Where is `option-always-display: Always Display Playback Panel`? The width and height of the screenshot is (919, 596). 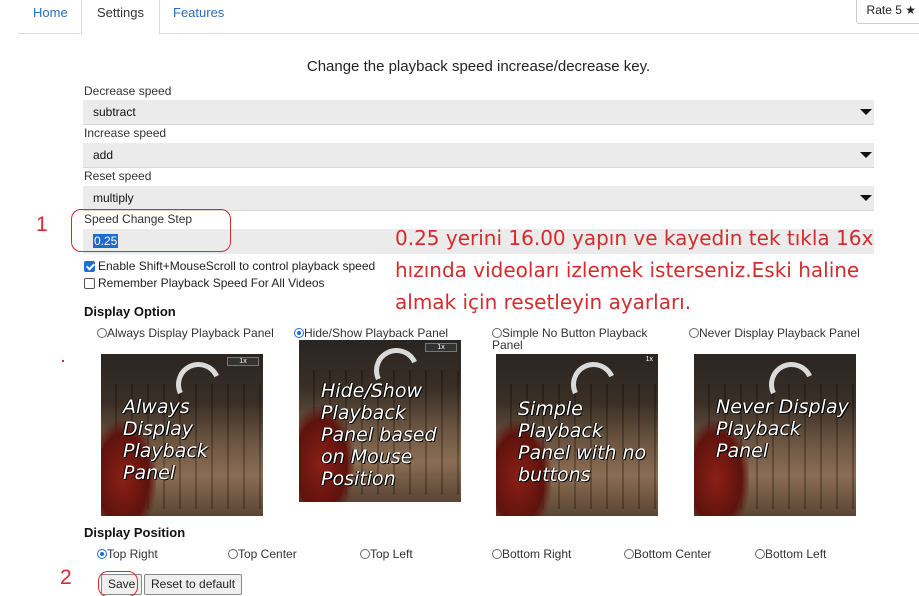 option-always-display: Always Display Playback Panel is located at coordinates (189, 333).